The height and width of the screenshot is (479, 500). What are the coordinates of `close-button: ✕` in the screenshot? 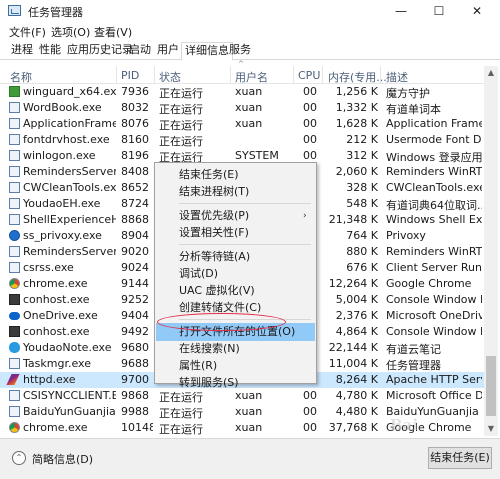 It's located at (477, 11).